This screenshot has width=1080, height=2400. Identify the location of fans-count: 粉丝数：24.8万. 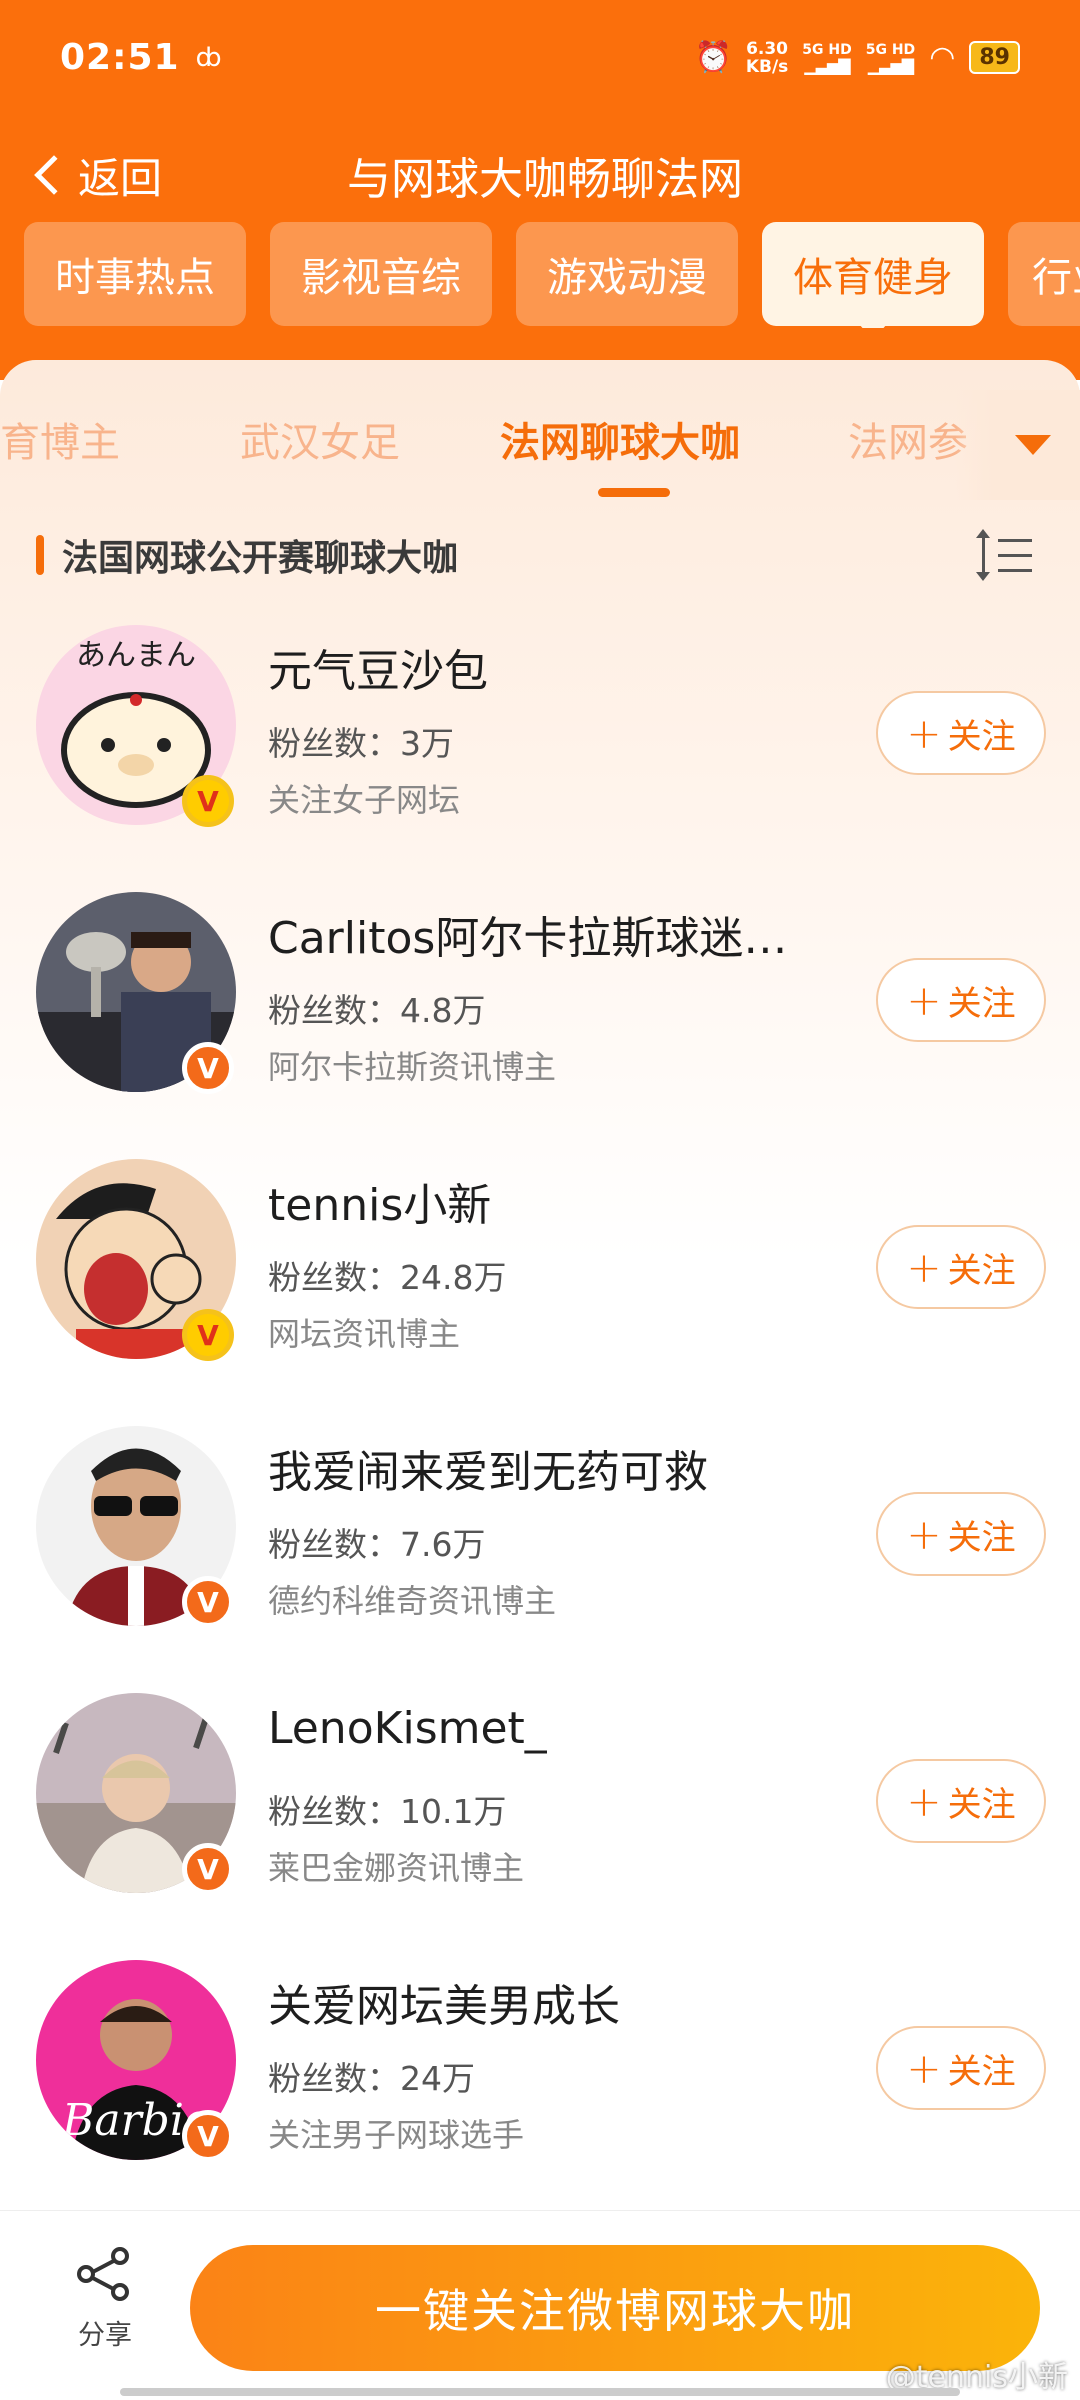
(387, 1277).